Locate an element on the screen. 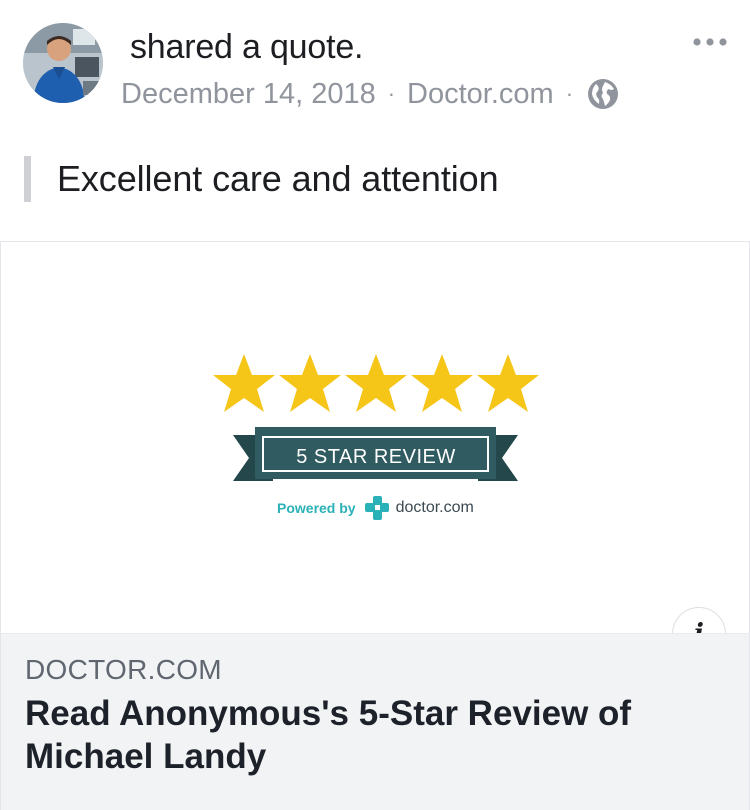 Image resolution: width=750 pixels, height=810 pixels. avatar-photo is located at coordinates (63, 63).